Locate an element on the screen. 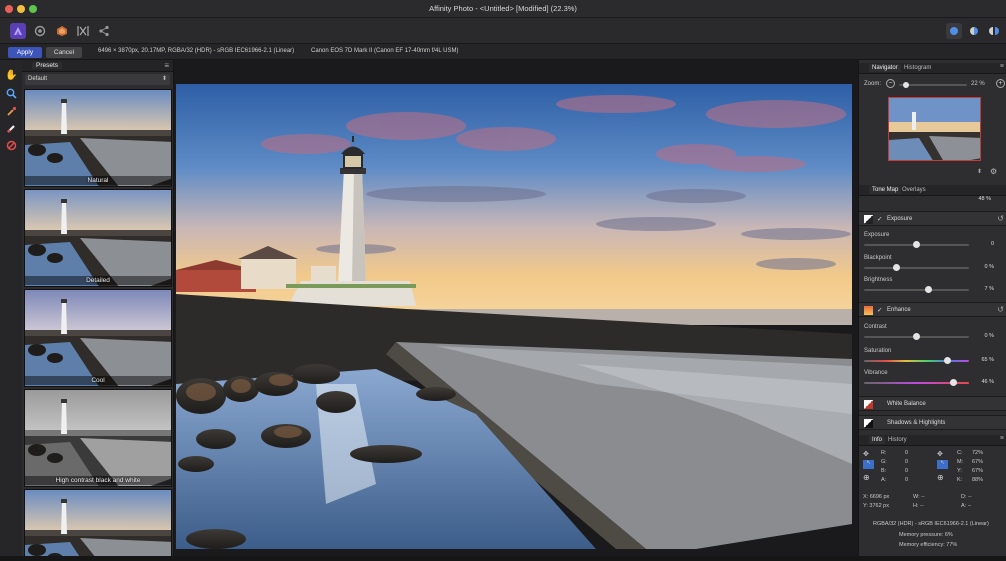 This screenshot has width=1006, height=561. preset-thumbnail: Detailed is located at coordinates (98, 238).